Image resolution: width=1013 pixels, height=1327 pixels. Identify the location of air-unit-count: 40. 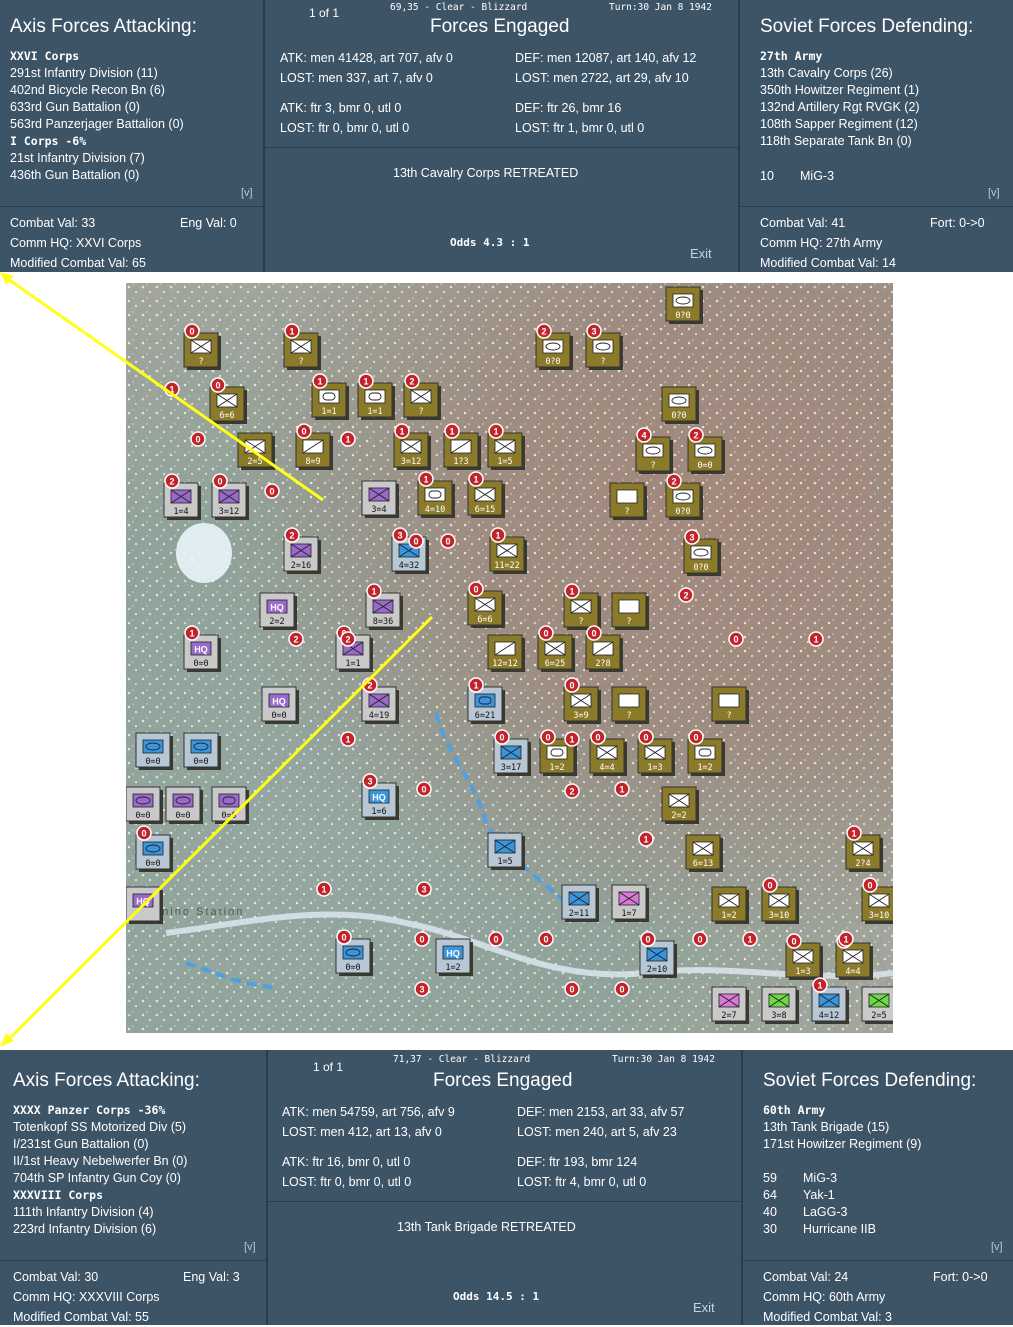
(770, 1212).